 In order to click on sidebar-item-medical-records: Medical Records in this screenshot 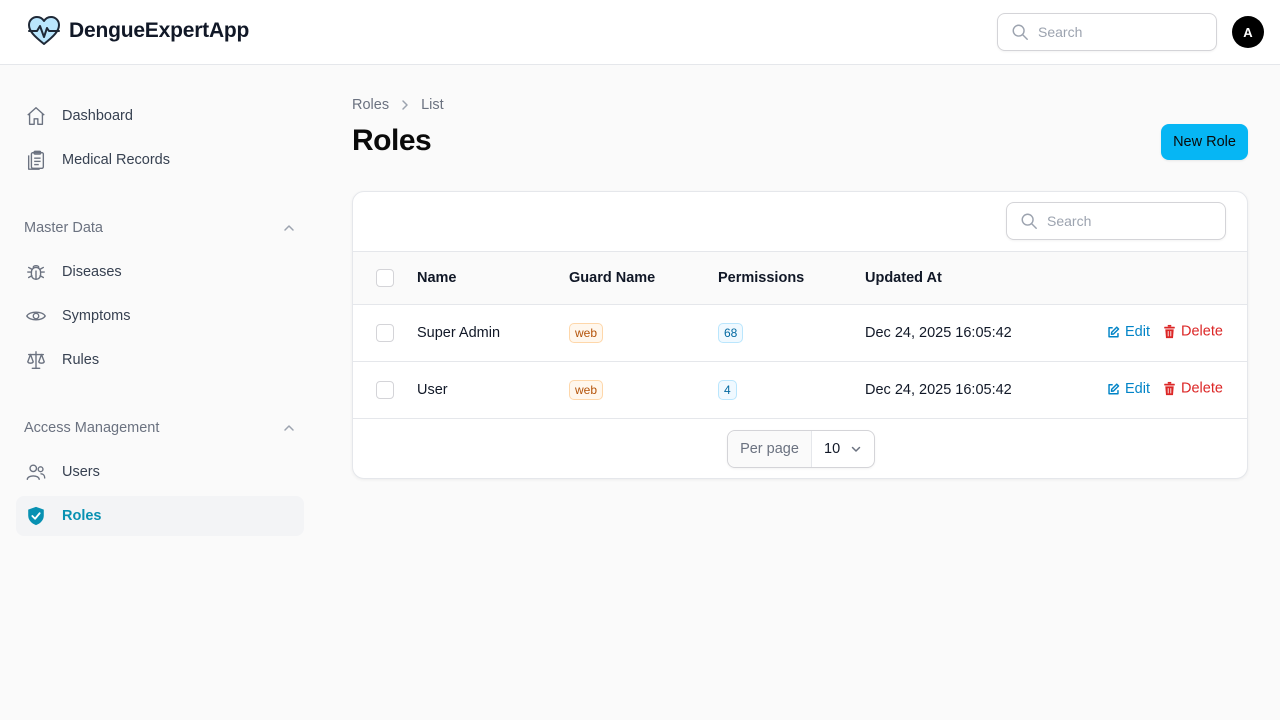, I will do `click(160, 160)`.